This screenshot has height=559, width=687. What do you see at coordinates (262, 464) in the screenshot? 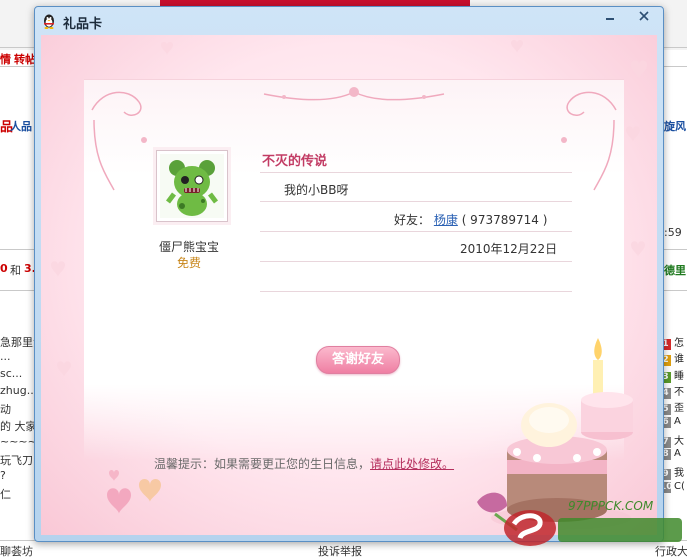
I see `tip-message: 温馨提示：如果需要更正您的生日信息，` at bounding box center [262, 464].